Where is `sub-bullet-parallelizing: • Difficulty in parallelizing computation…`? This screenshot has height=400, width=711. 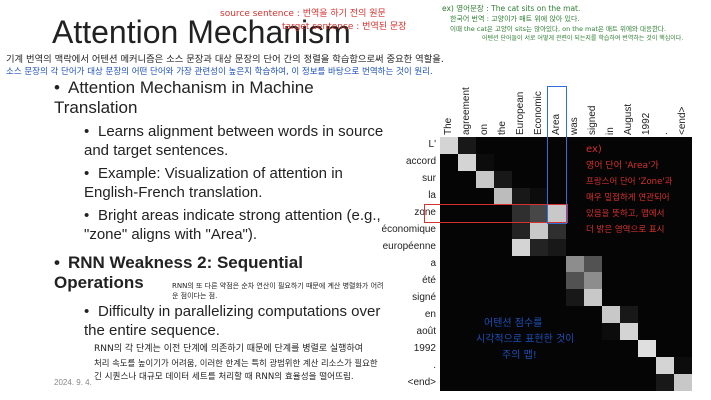 sub-bullet-parallelizing: • Difficulty in parallelizing computation… is located at coordinates (232, 321).